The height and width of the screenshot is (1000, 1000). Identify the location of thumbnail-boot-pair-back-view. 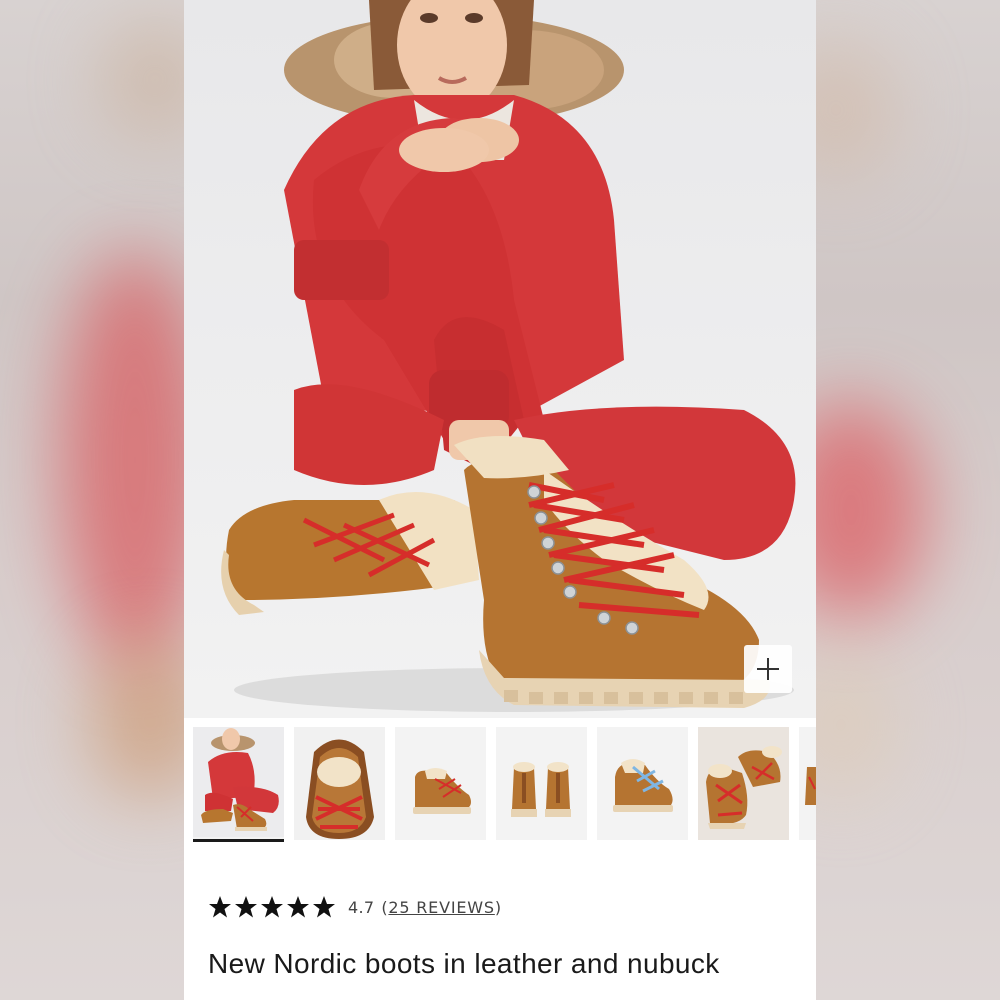
(541, 783).